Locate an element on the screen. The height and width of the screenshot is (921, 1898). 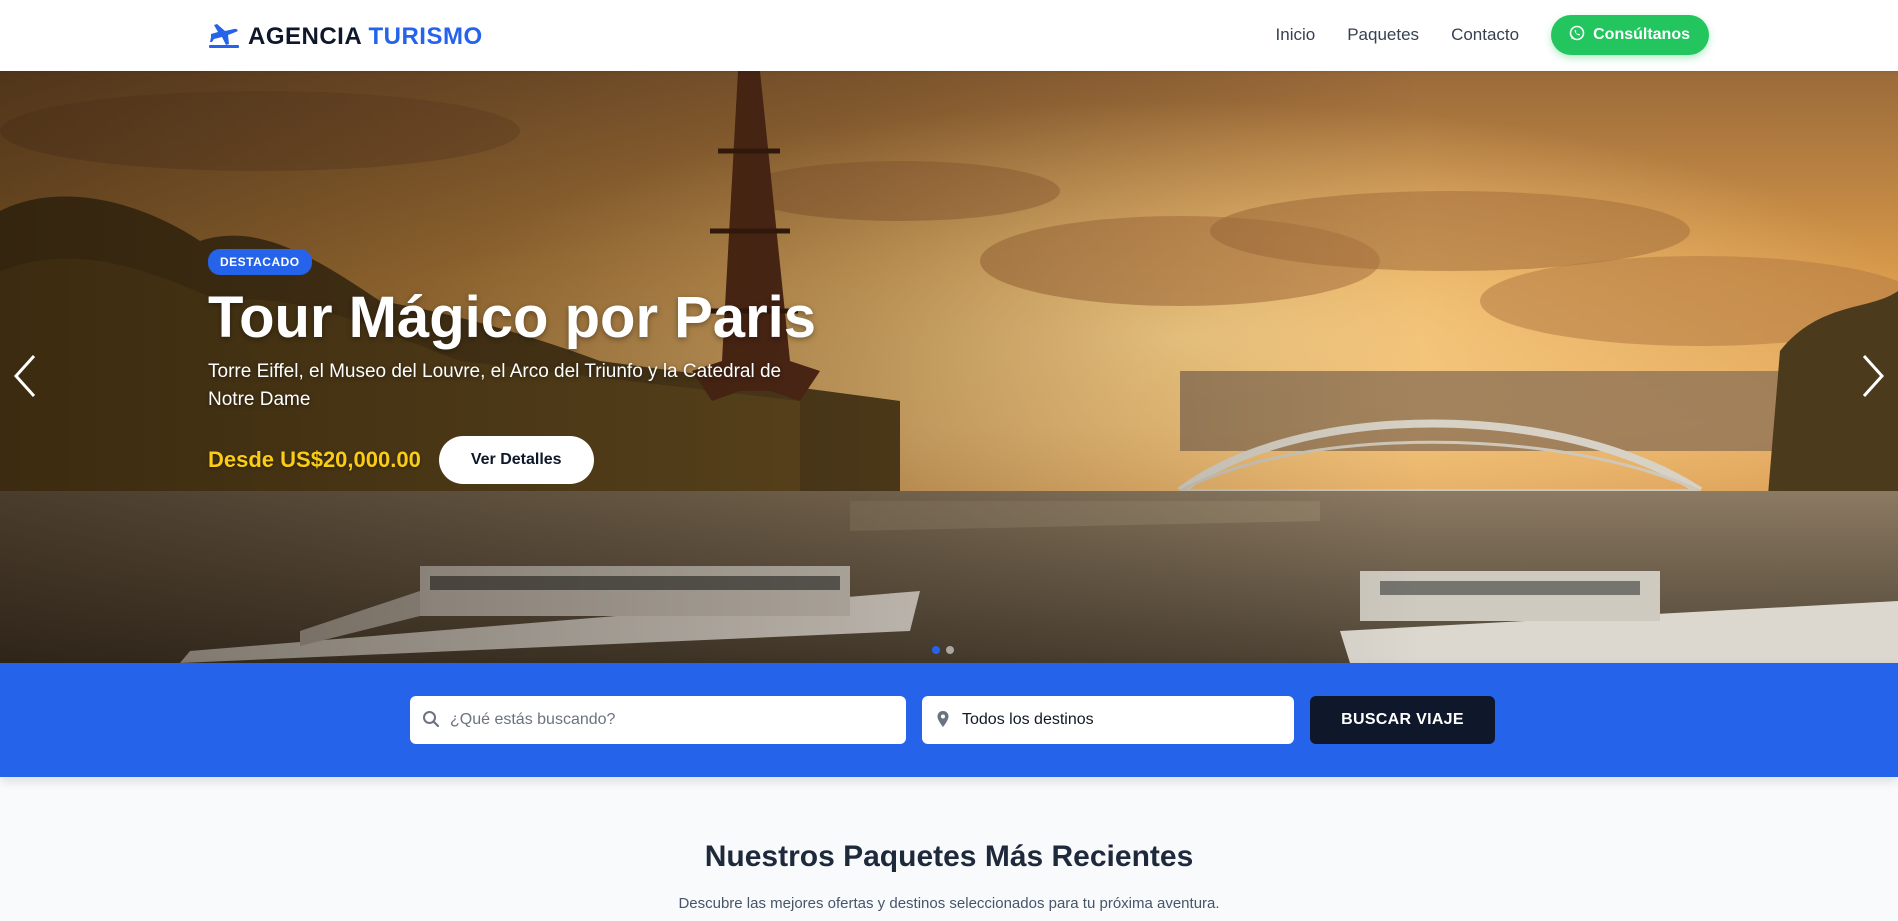
brand-accent: TURISMO is located at coordinates (425, 36).